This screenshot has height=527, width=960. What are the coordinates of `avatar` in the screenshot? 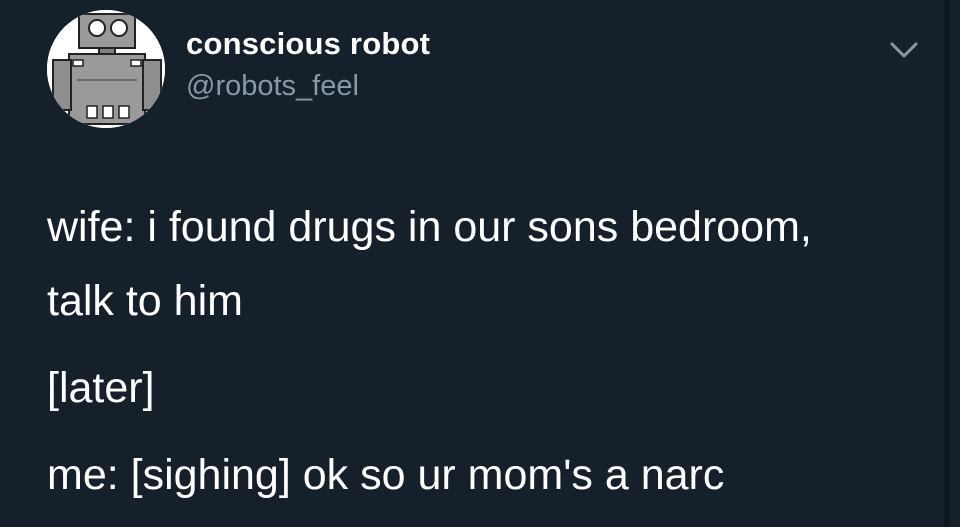 It's located at (106, 69).